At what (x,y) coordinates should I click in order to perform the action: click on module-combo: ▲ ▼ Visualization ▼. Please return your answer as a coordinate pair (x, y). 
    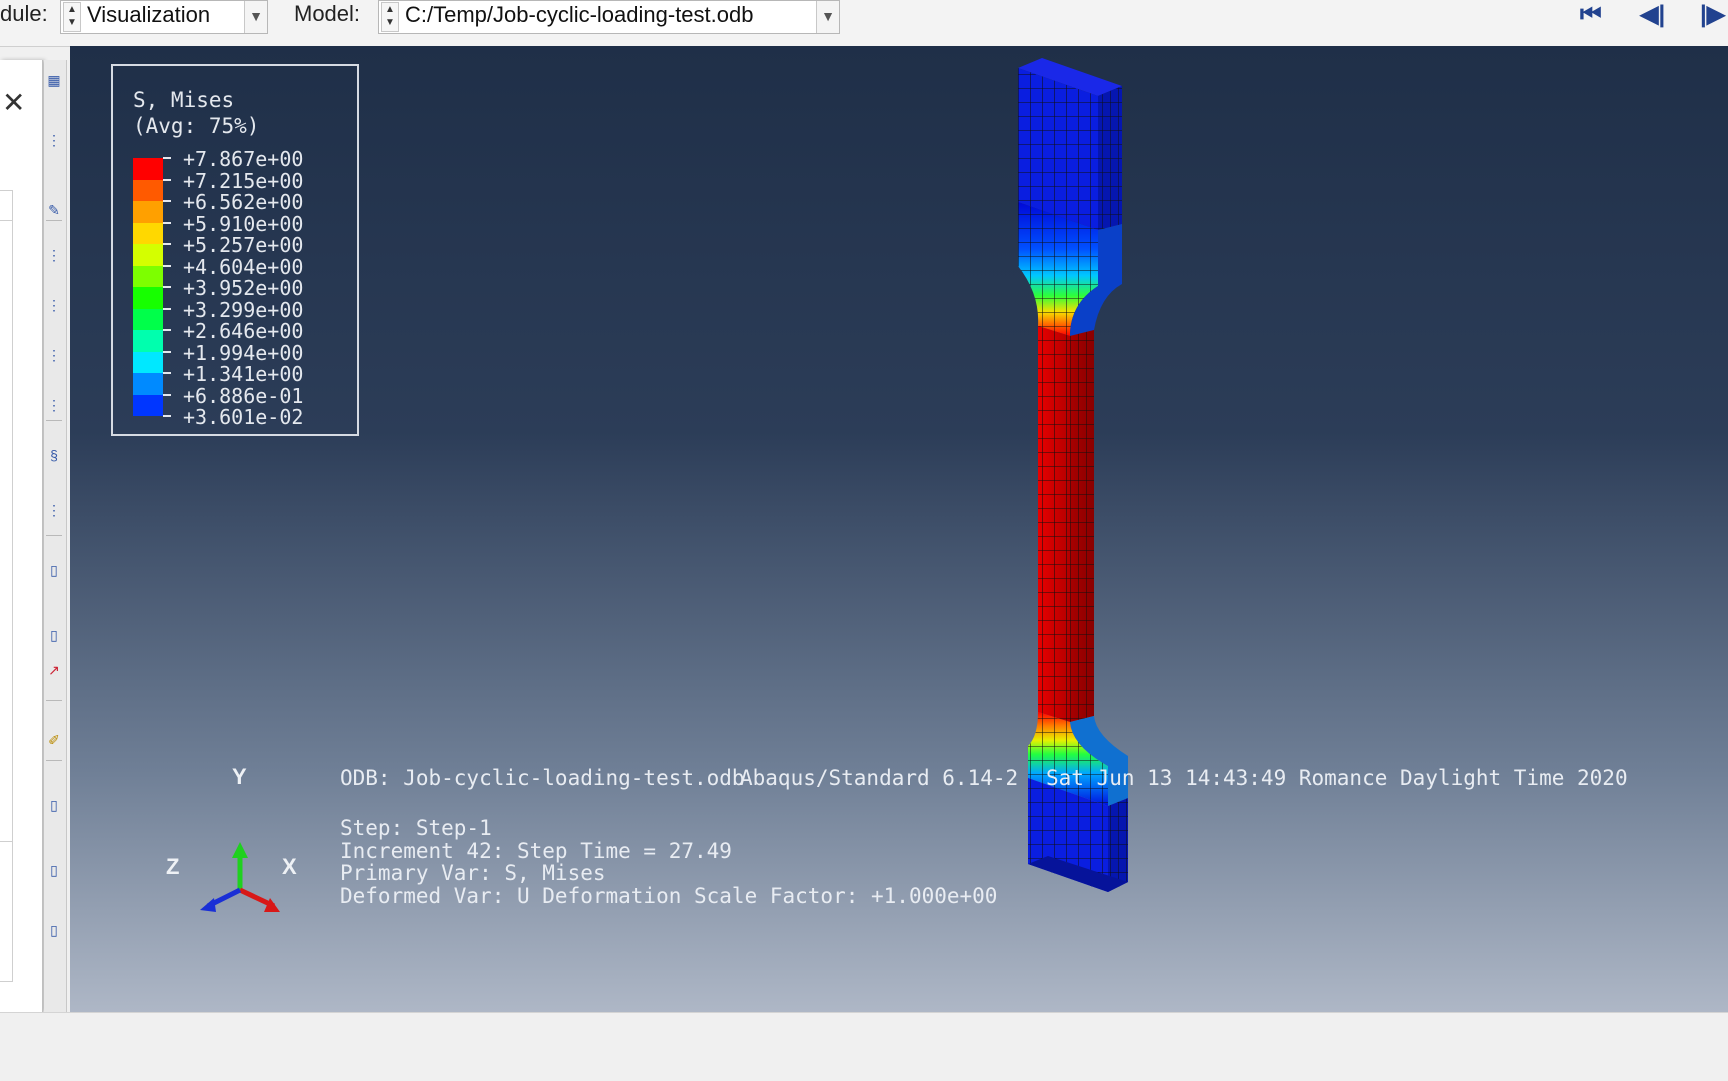
    Looking at the image, I should click on (164, 17).